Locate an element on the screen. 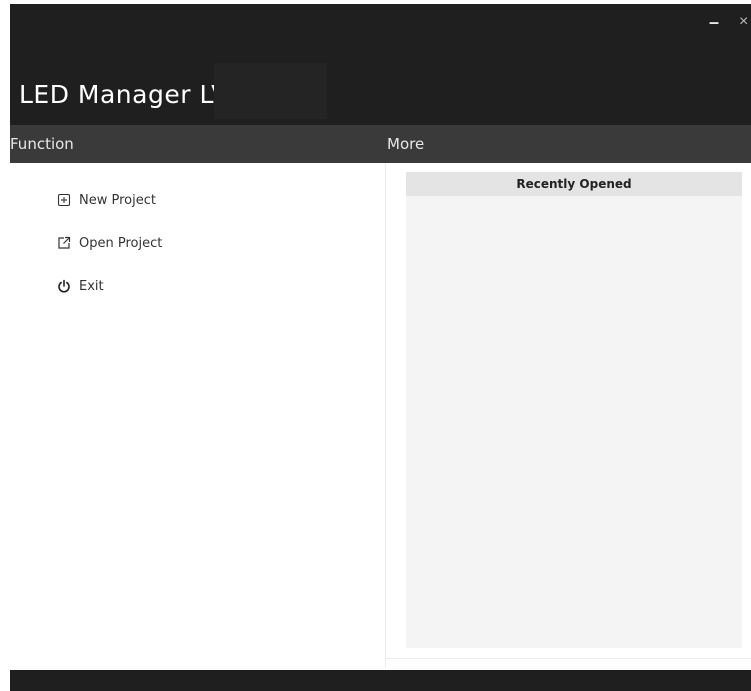  section-header-bar: Function More is located at coordinates (380, 144).